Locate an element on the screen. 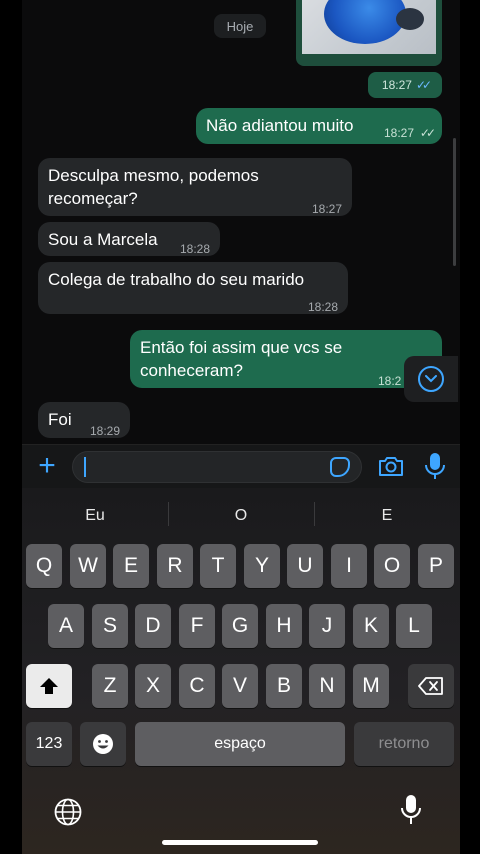 The image size is (480, 854). backspace-key is located at coordinates (431, 686).